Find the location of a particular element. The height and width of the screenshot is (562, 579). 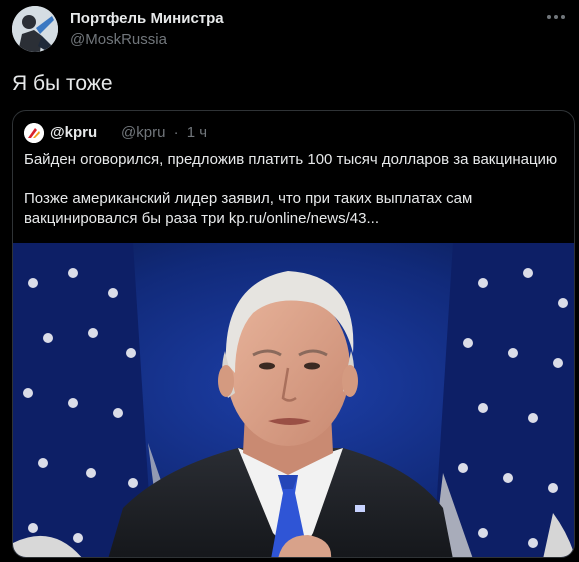

tweet-text: Я бы тоже is located at coordinates (62, 83).